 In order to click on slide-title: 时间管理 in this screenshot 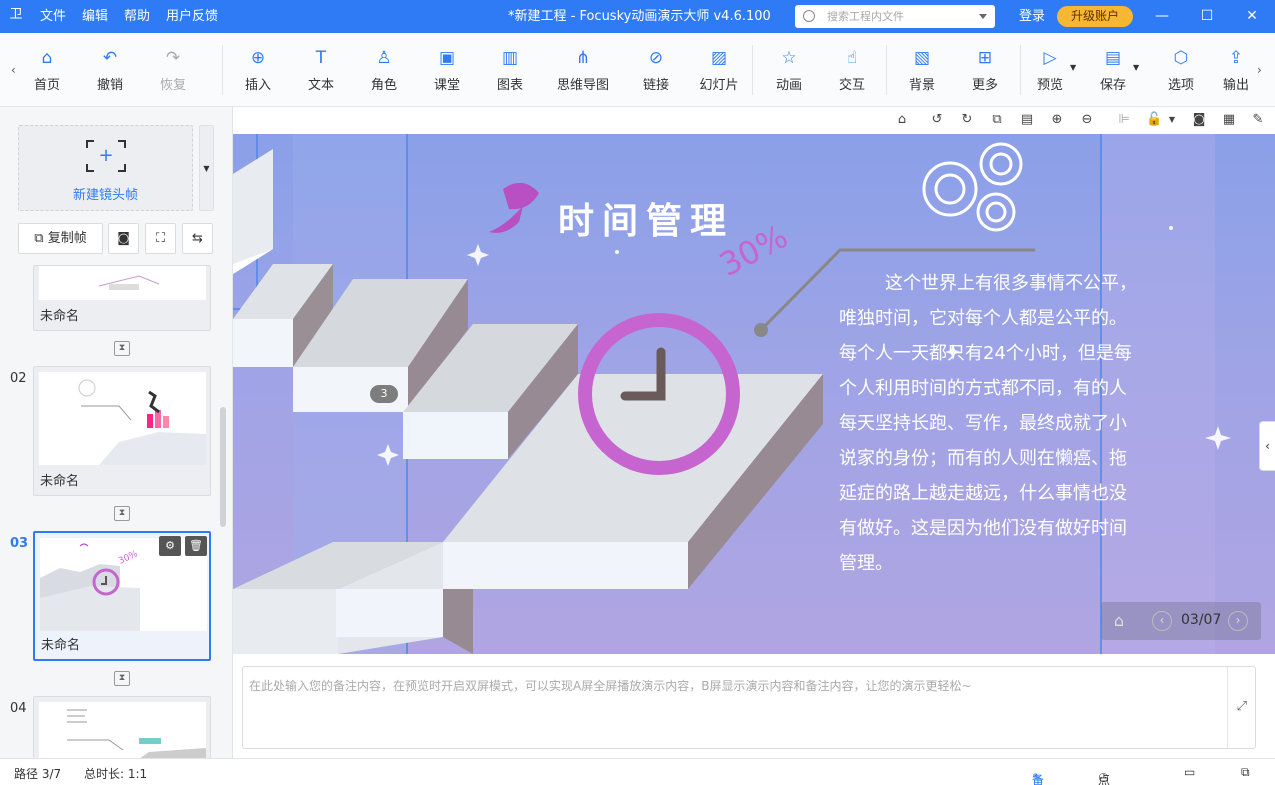, I will do `click(646, 218)`.